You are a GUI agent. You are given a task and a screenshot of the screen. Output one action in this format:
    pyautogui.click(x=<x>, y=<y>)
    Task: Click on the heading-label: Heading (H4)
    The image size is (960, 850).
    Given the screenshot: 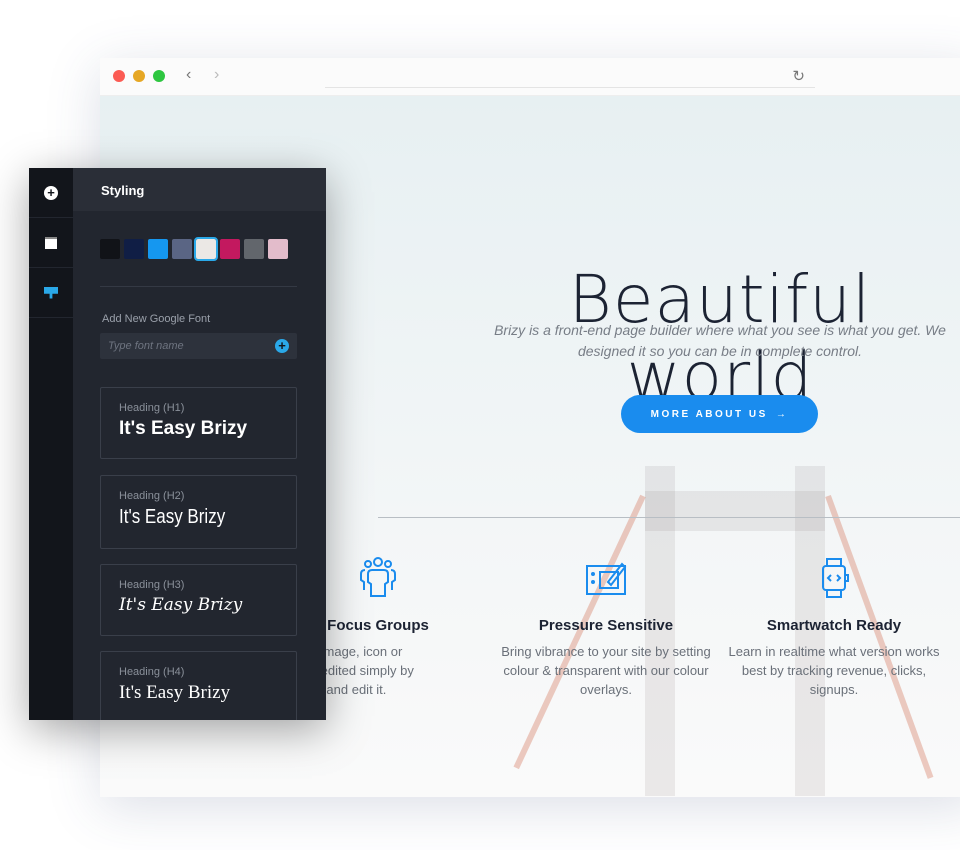 What is the action you would take?
    pyautogui.click(x=152, y=672)
    